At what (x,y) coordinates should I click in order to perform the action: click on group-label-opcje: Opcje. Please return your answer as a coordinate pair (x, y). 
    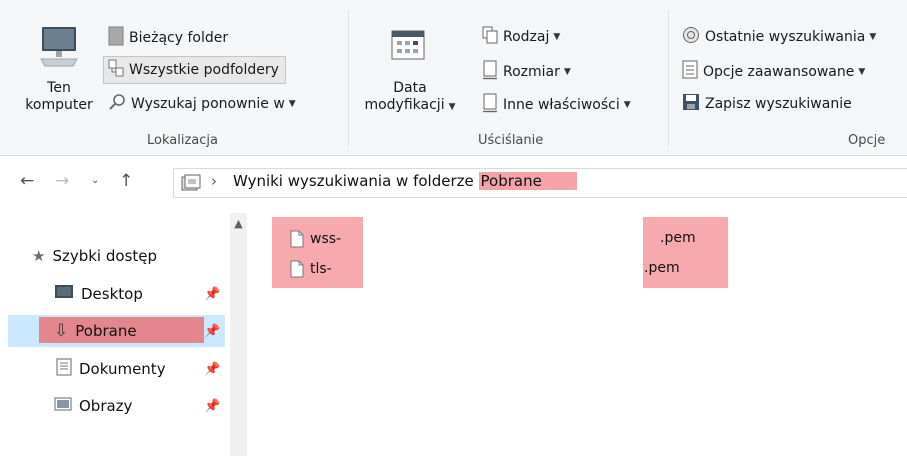
    Looking at the image, I should click on (867, 140).